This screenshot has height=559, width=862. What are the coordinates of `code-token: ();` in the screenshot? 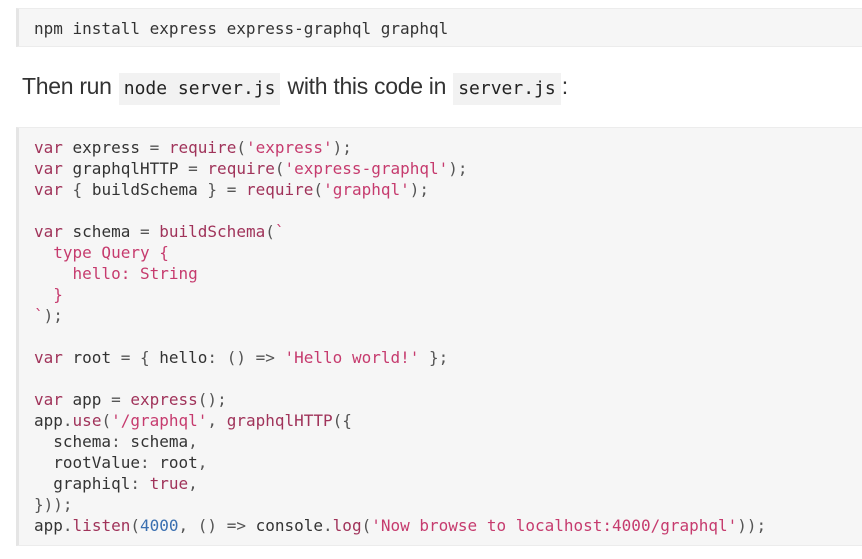 It's located at (212, 399).